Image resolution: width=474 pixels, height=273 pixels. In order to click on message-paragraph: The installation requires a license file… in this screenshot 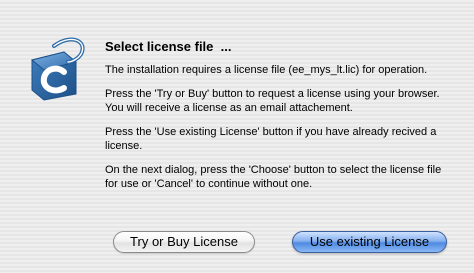, I will do `click(266, 70)`.